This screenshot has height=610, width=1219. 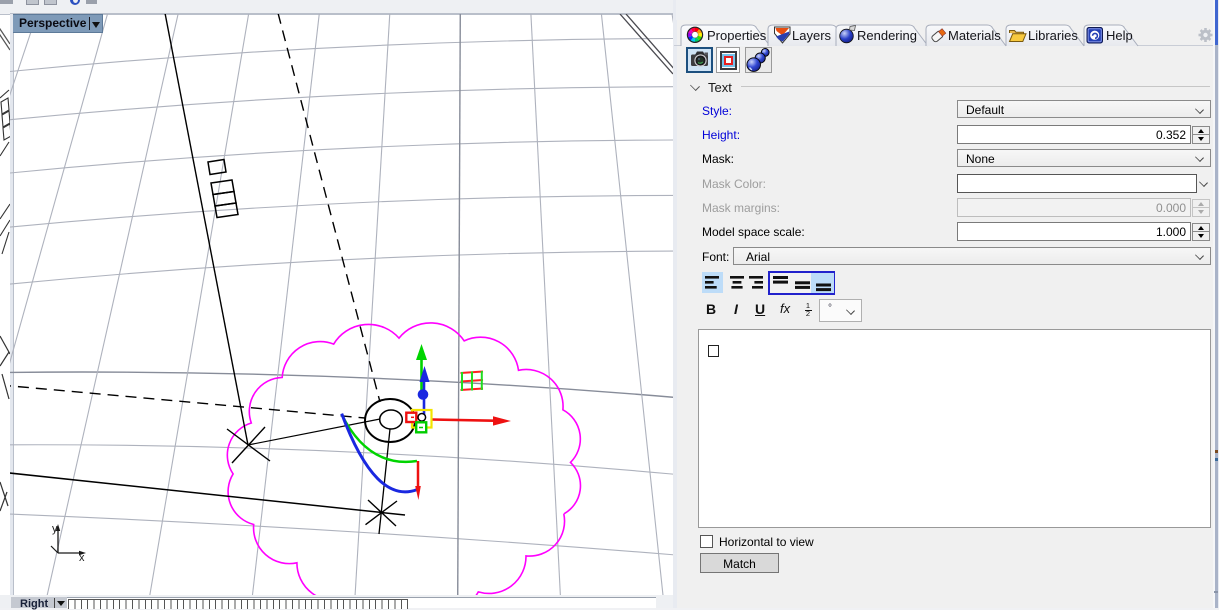 I want to click on svg-text: y, so click(x=55, y=529).